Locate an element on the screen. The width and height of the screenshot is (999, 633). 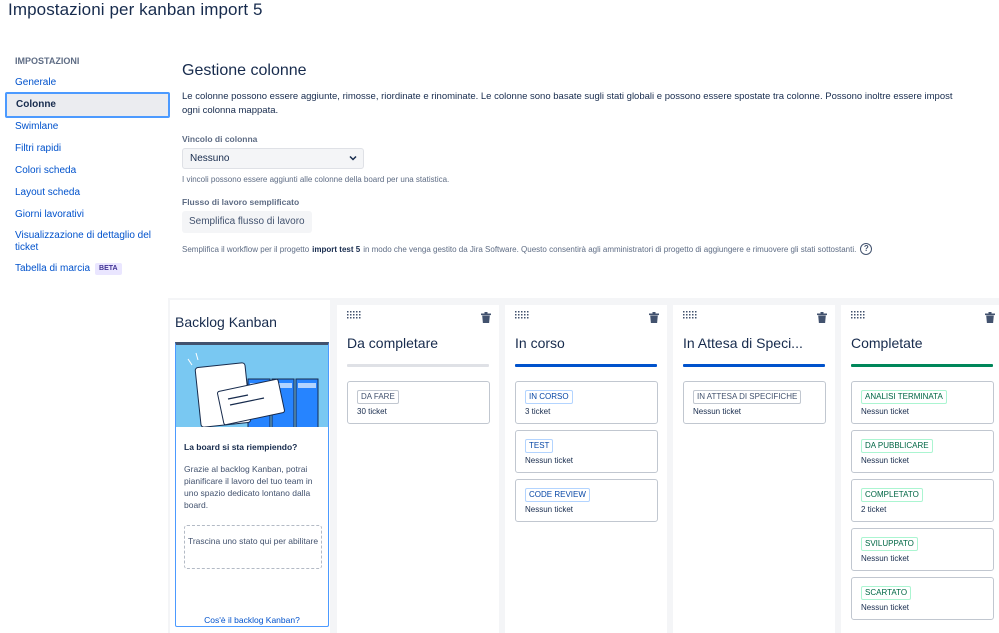
status-lozenge: ANALISI TERMINATA is located at coordinates (904, 397).